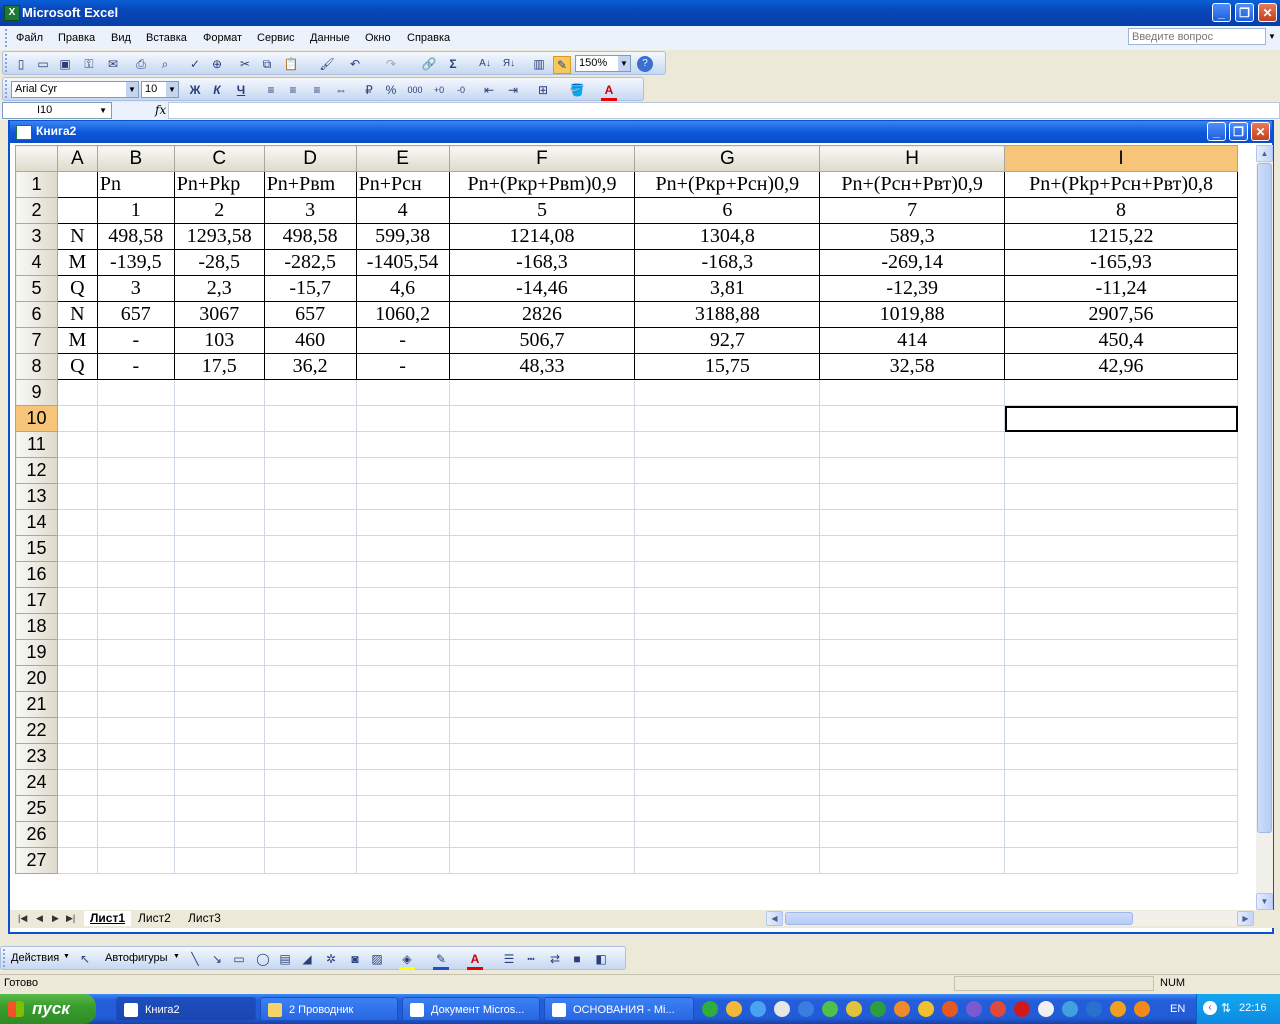 This screenshot has width=1280, height=1024. What do you see at coordinates (562, 65) in the screenshot?
I see `drawing-toggle-icon: ✎` at bounding box center [562, 65].